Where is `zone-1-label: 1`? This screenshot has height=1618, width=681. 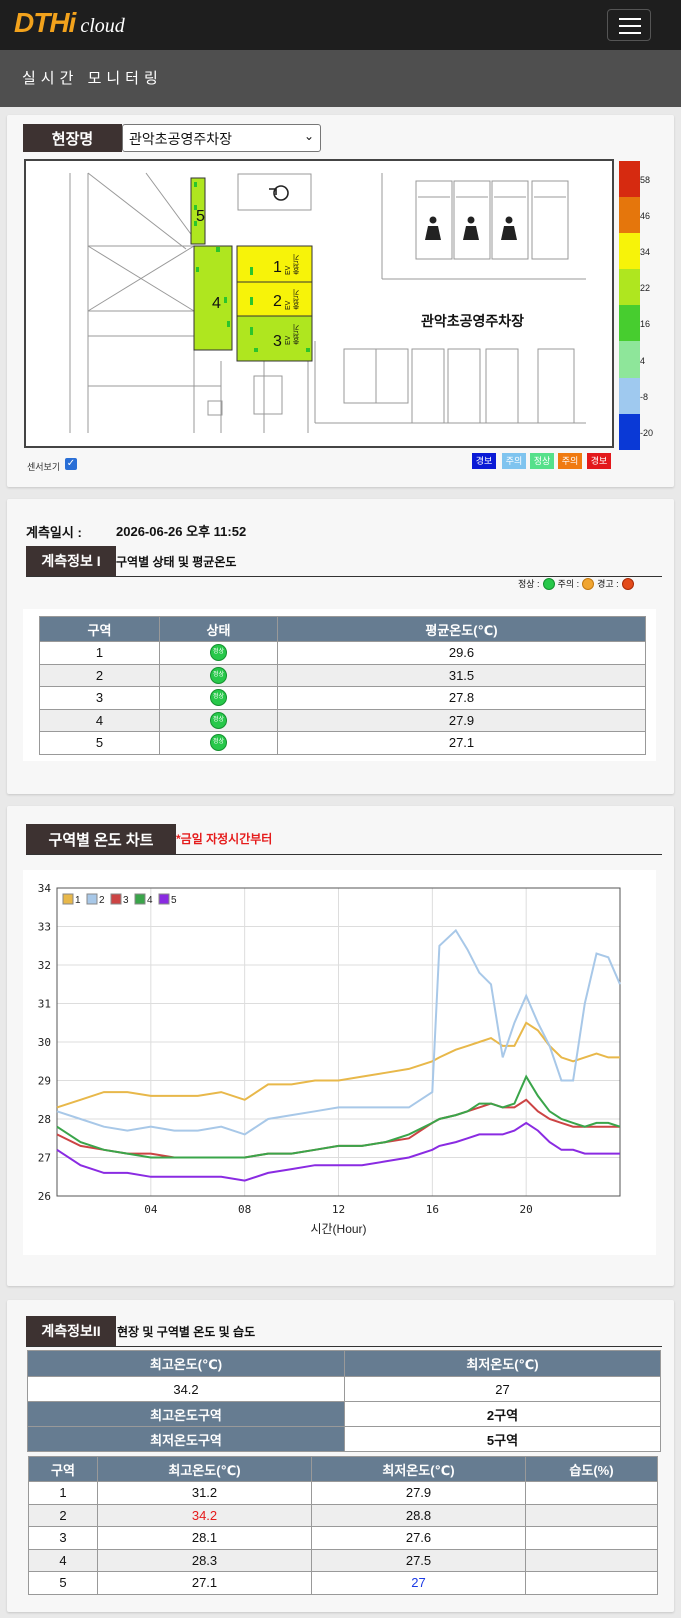 zone-1-label: 1 is located at coordinates (277, 267).